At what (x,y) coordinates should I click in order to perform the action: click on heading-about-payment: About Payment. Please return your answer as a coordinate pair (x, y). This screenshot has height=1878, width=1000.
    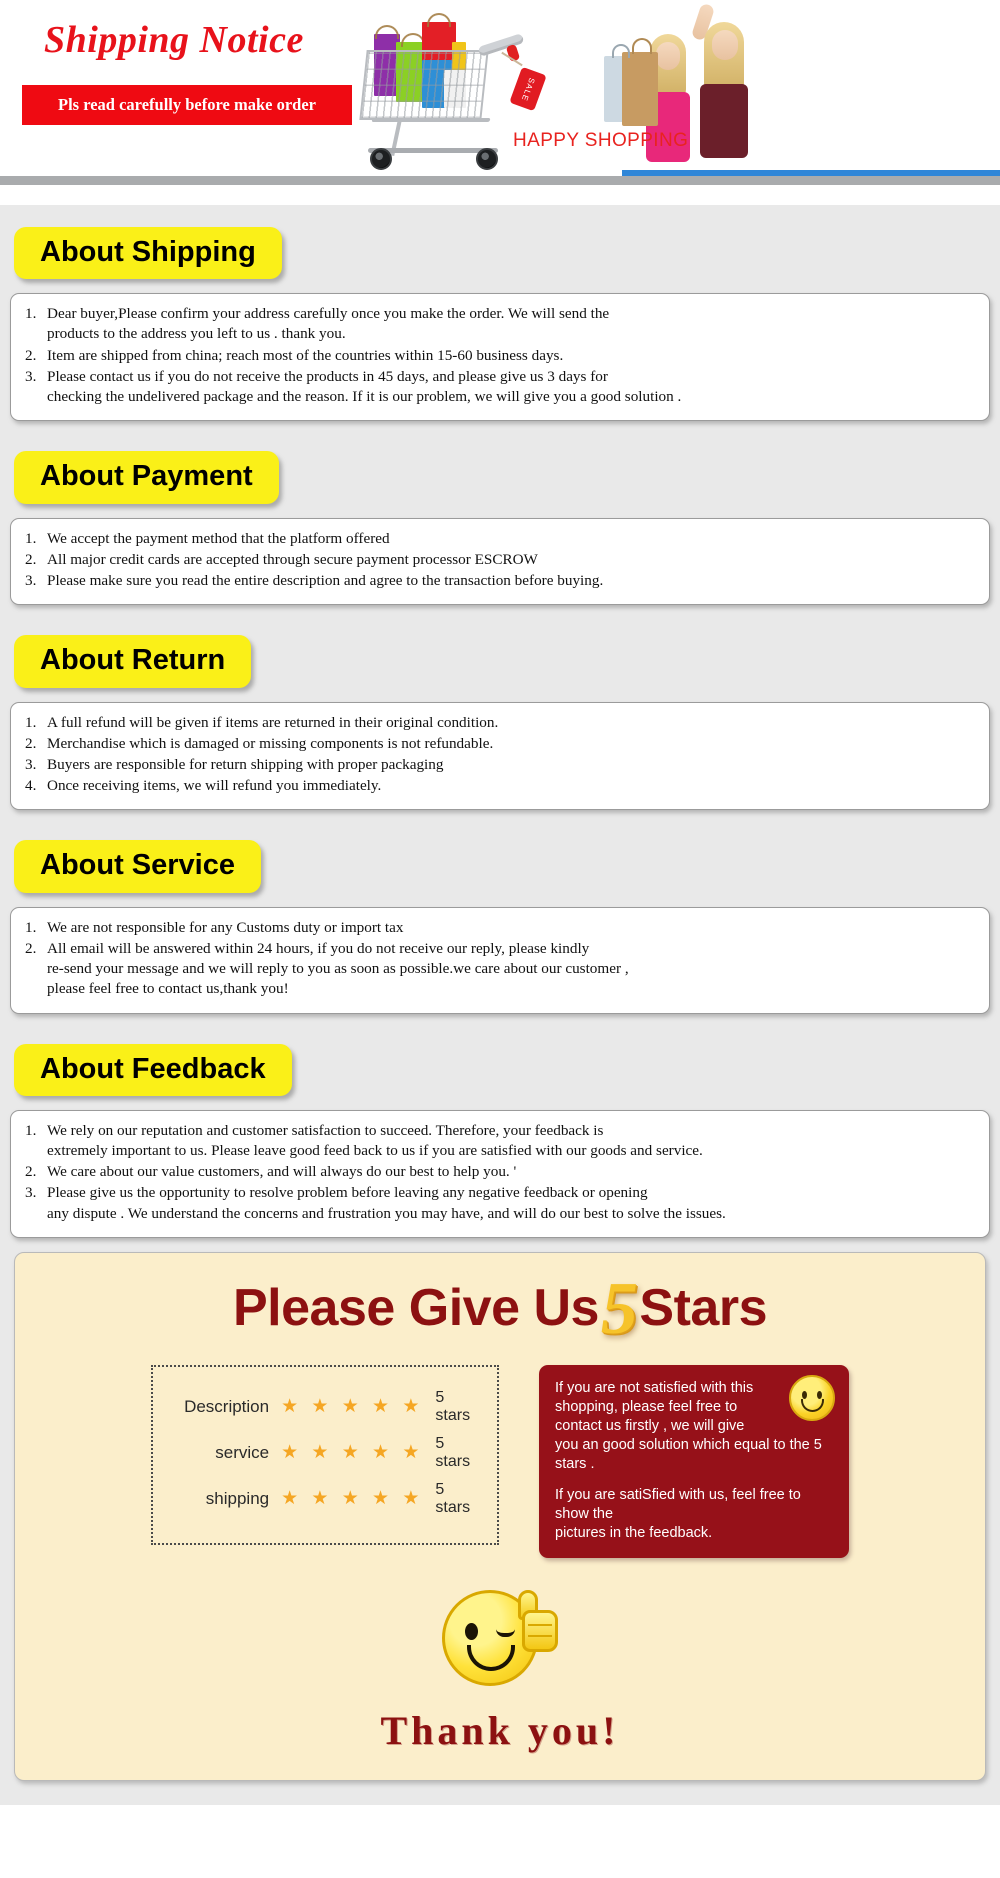
    Looking at the image, I should click on (146, 477).